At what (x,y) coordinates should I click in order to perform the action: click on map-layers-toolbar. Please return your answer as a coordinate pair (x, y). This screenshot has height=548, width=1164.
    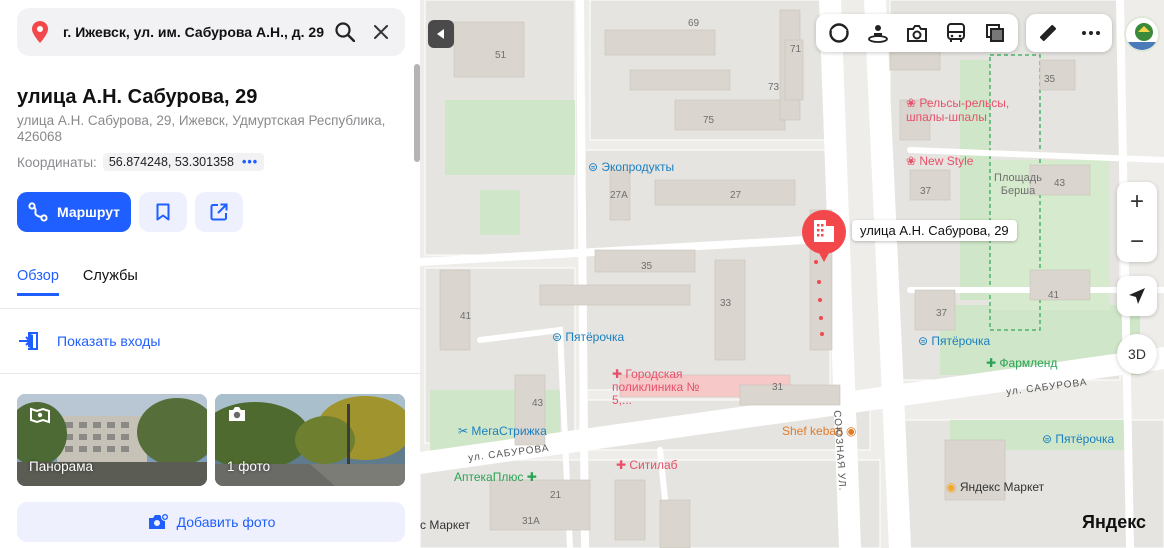
    Looking at the image, I should click on (917, 33).